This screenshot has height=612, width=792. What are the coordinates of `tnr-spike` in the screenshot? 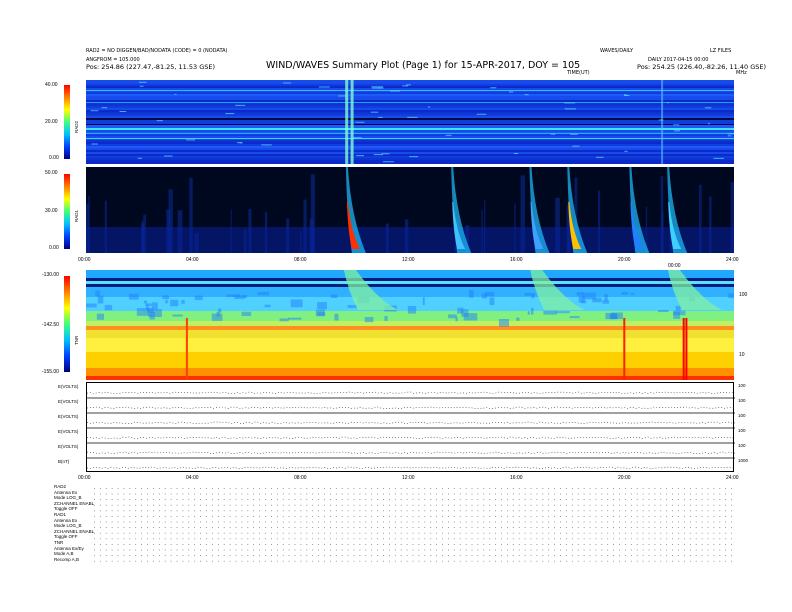 It's located at (686, 349).